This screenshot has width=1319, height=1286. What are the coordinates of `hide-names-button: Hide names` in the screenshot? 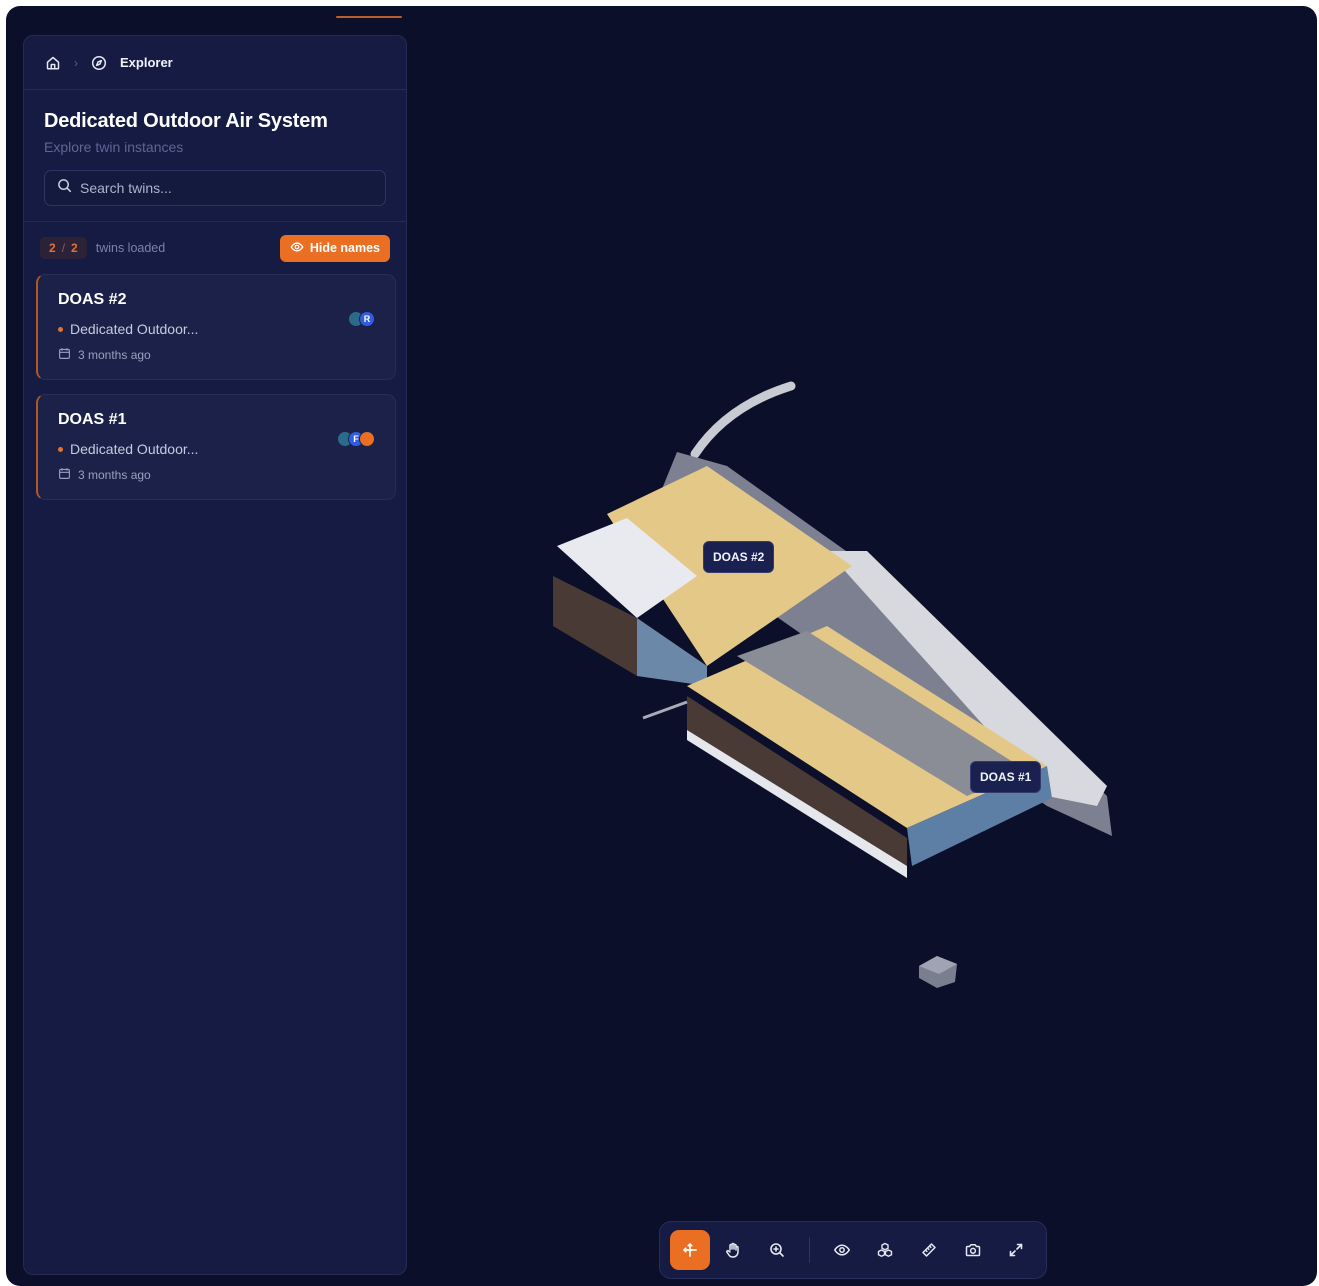 It's located at (334, 248).